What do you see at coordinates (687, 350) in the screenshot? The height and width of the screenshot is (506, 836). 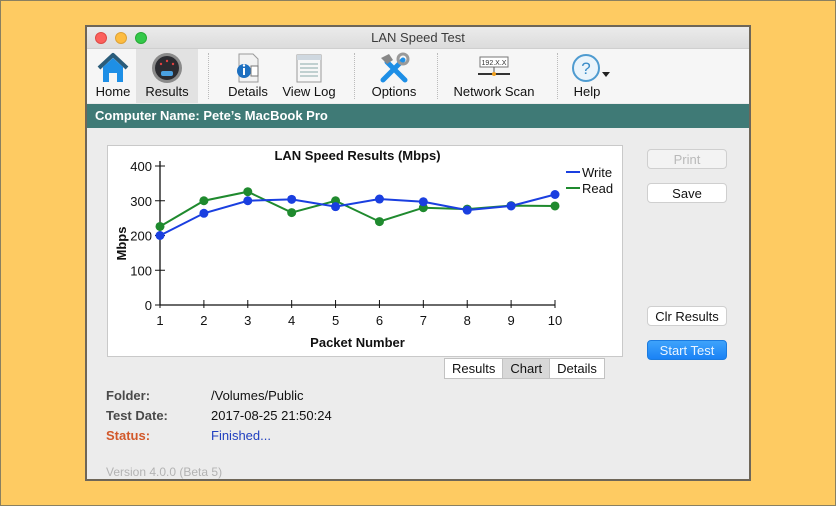 I see `start-test-button: Start Test` at bounding box center [687, 350].